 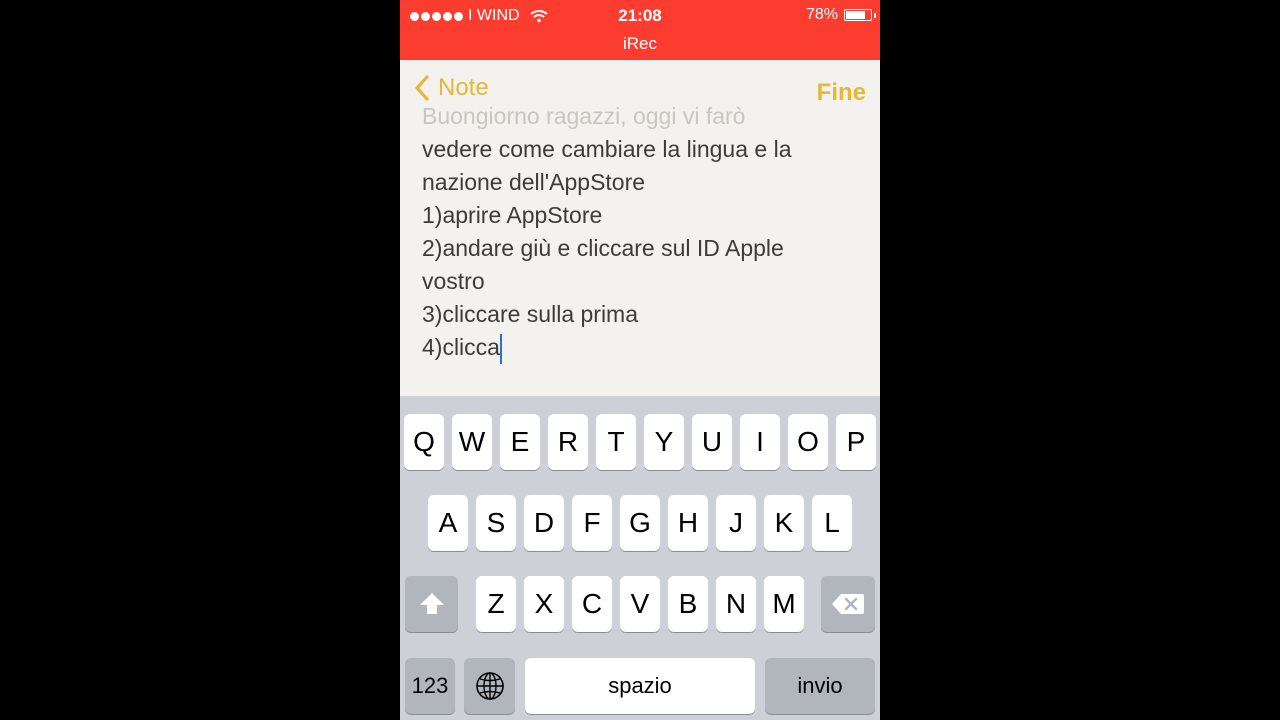 I want to click on delete-key, so click(x=848, y=604).